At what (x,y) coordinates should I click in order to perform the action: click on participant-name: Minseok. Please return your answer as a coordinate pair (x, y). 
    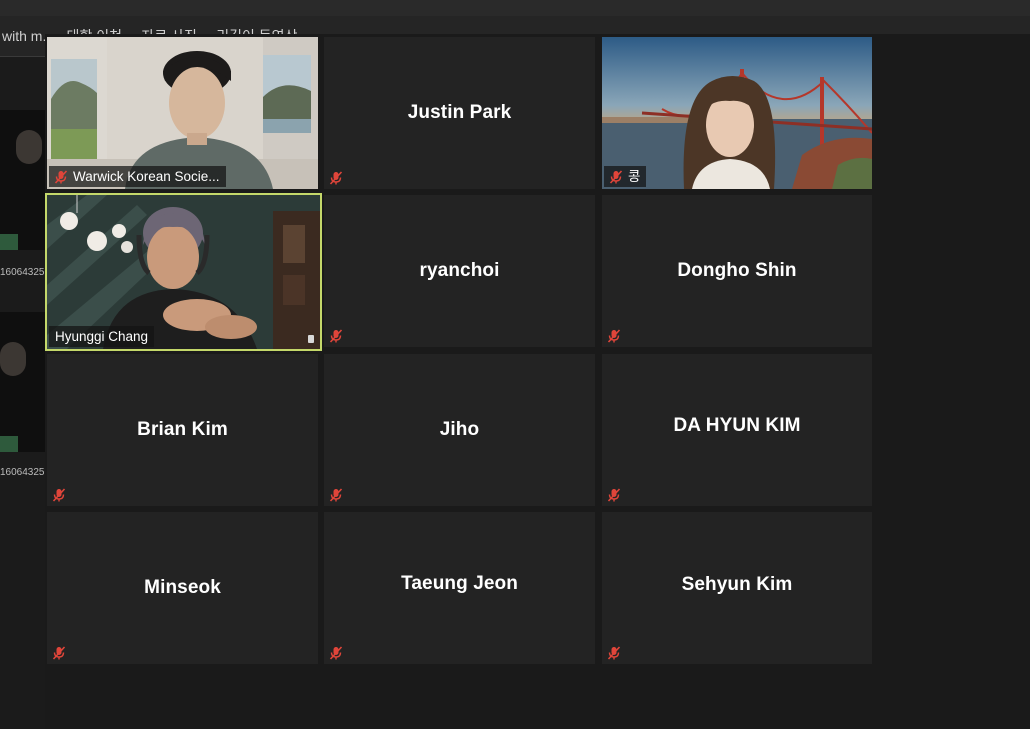
    Looking at the image, I should click on (182, 587).